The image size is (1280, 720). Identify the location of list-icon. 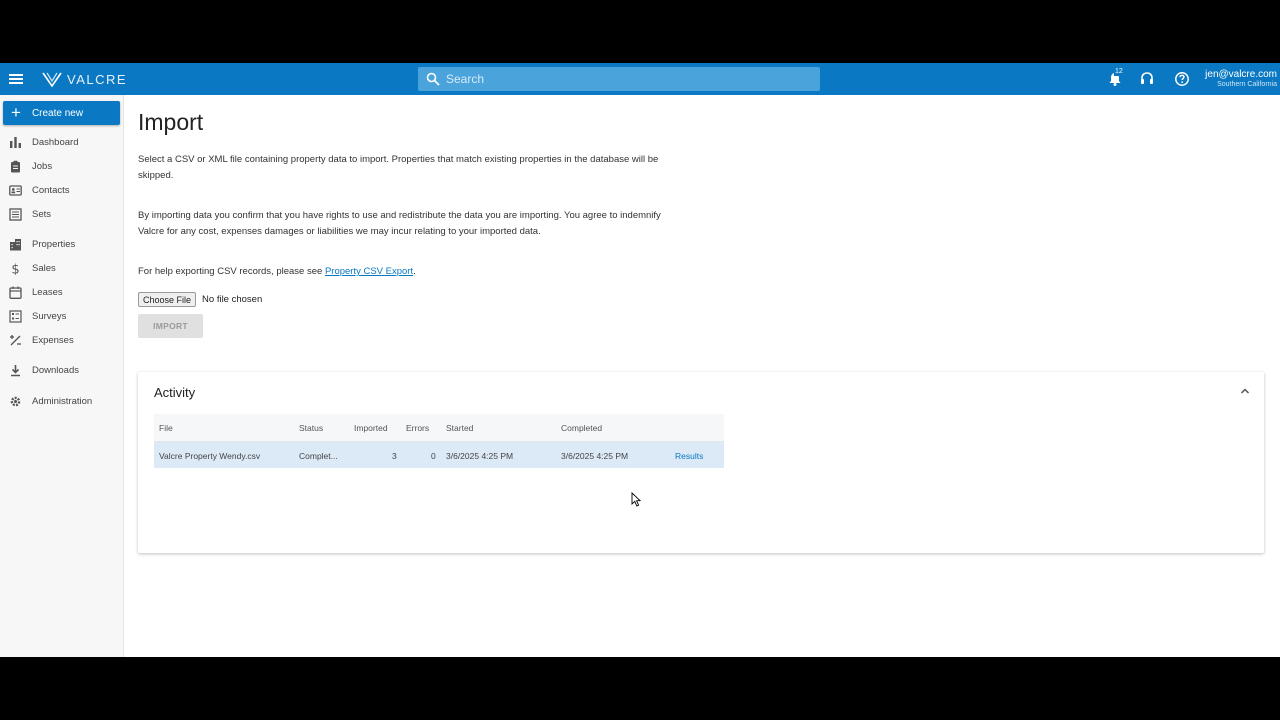
(15, 214).